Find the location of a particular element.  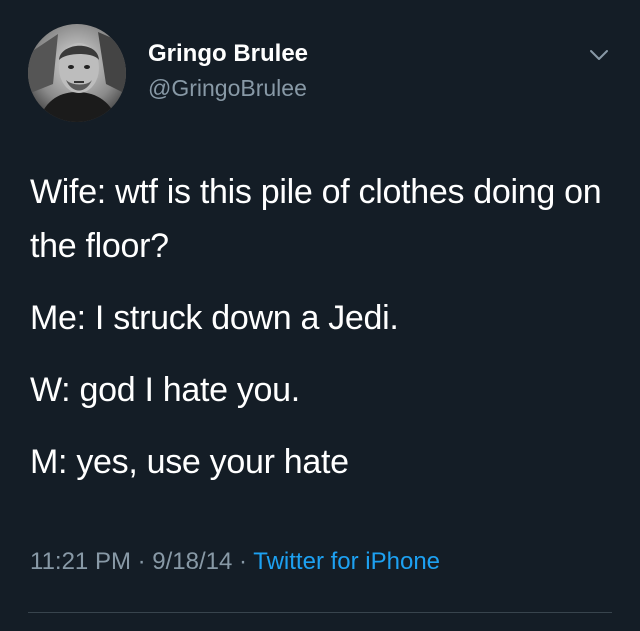

user-handle: @GringoBrulee is located at coordinates (228, 88).